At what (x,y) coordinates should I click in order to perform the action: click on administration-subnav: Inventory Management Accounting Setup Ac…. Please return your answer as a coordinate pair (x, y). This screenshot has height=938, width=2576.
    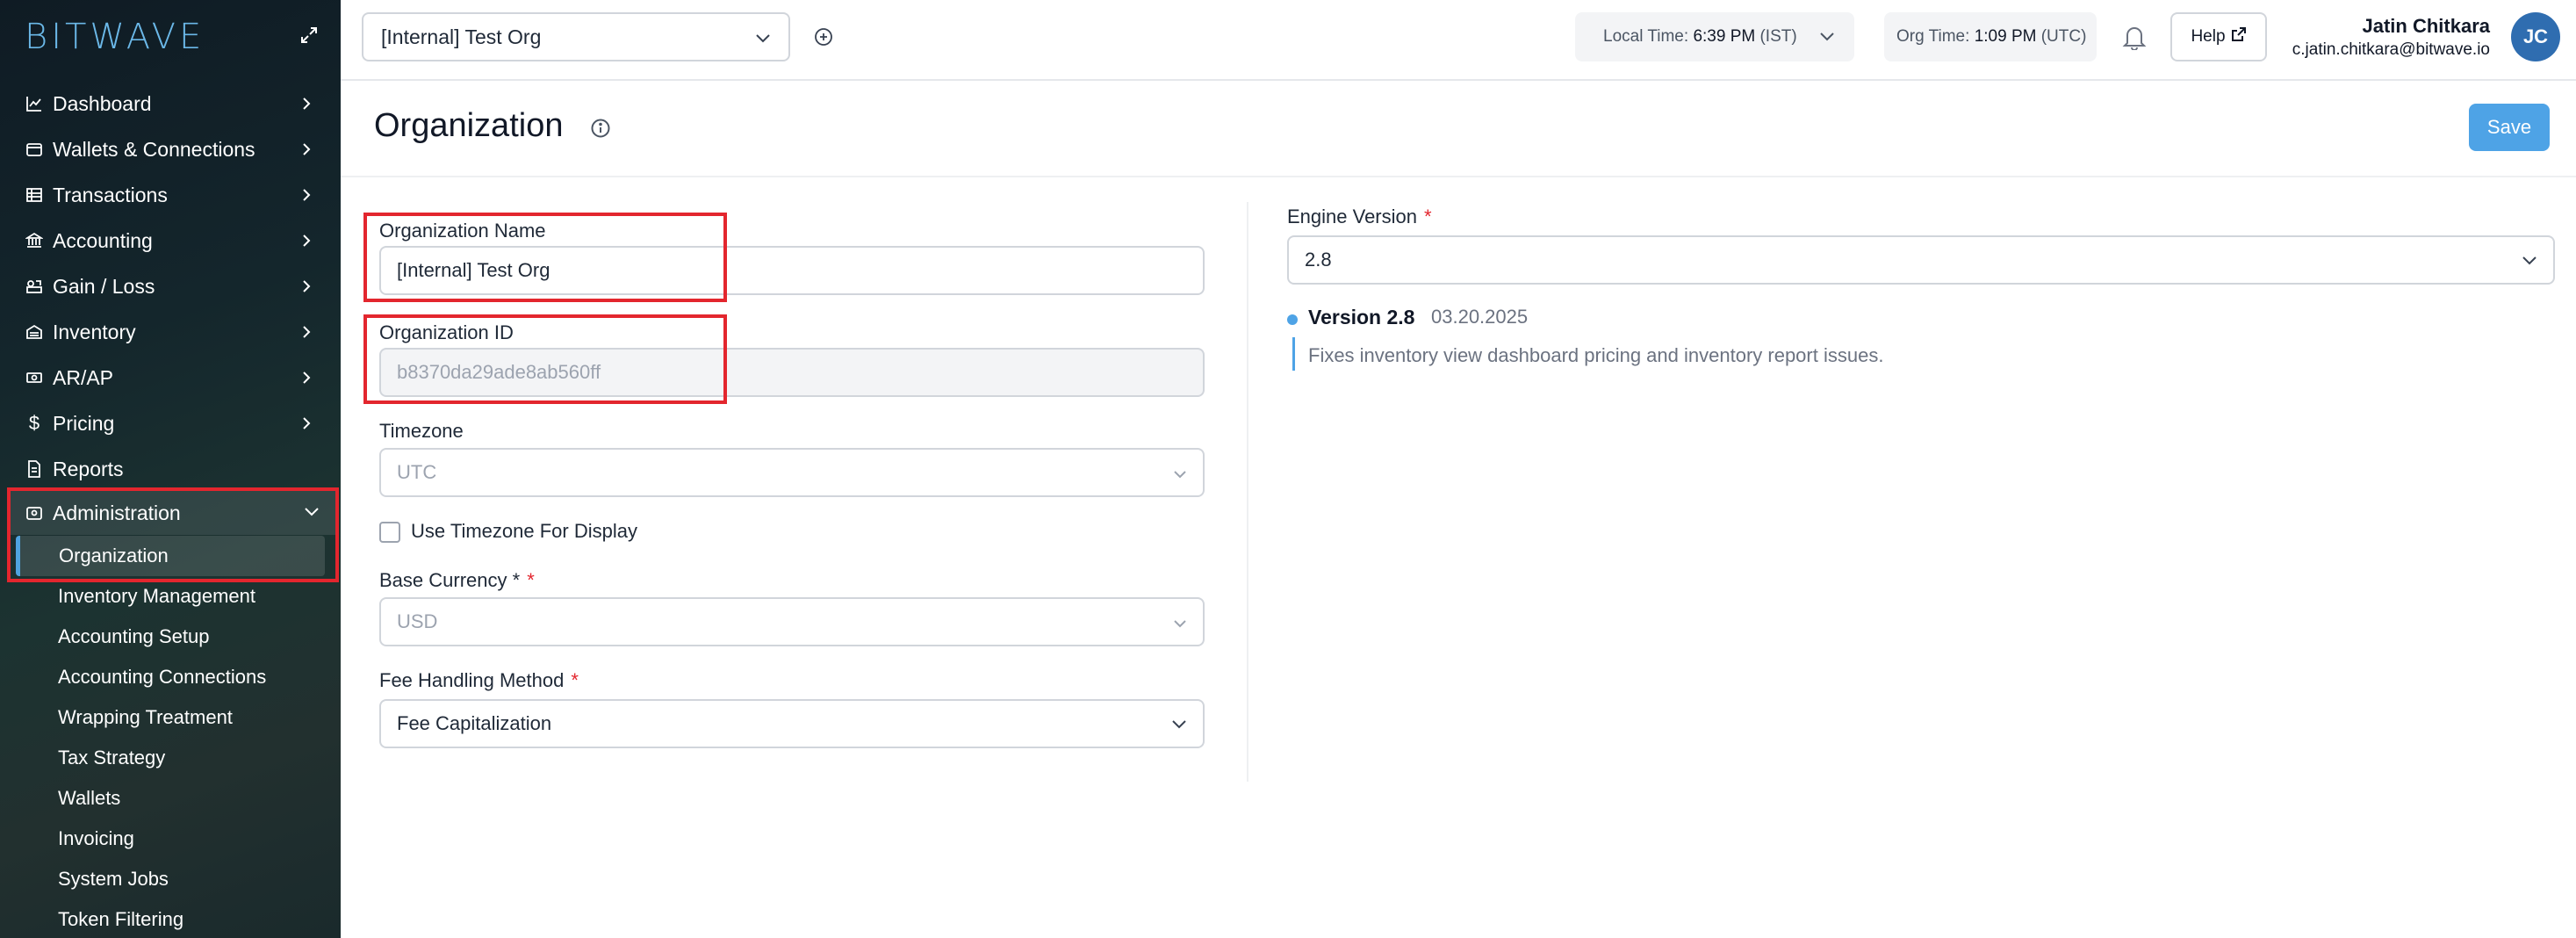
    Looking at the image, I should click on (170, 757).